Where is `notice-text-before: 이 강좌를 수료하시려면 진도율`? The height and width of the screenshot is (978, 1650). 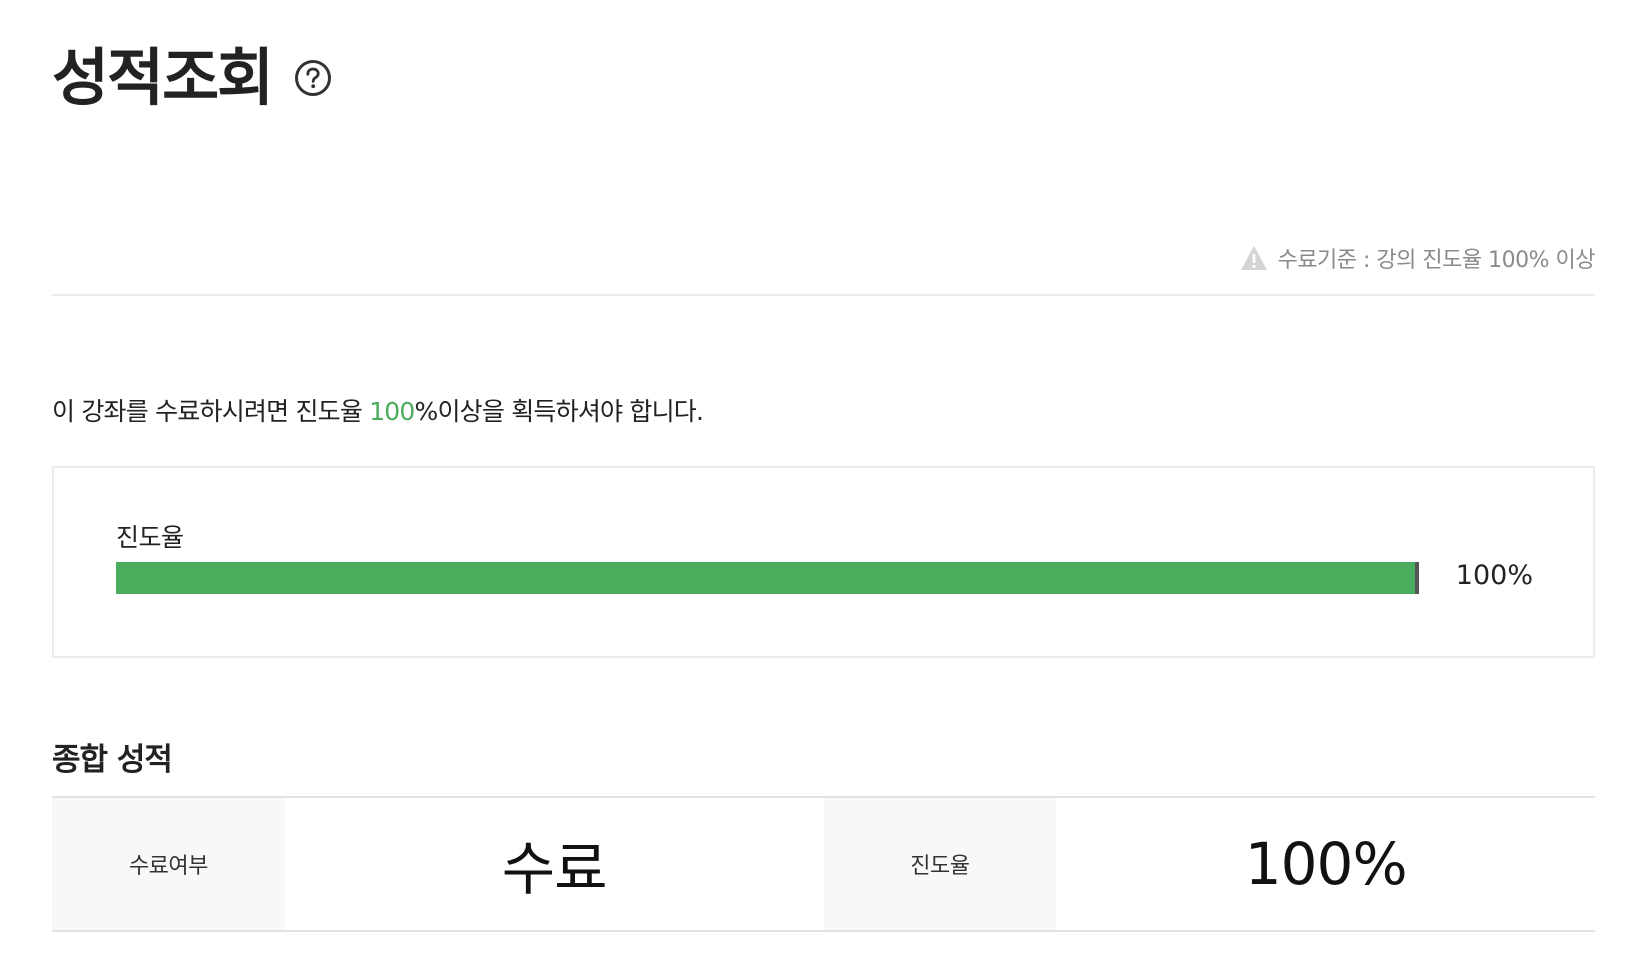
notice-text-before: 이 강좌를 수료하시려면 진도율 is located at coordinates (211, 411).